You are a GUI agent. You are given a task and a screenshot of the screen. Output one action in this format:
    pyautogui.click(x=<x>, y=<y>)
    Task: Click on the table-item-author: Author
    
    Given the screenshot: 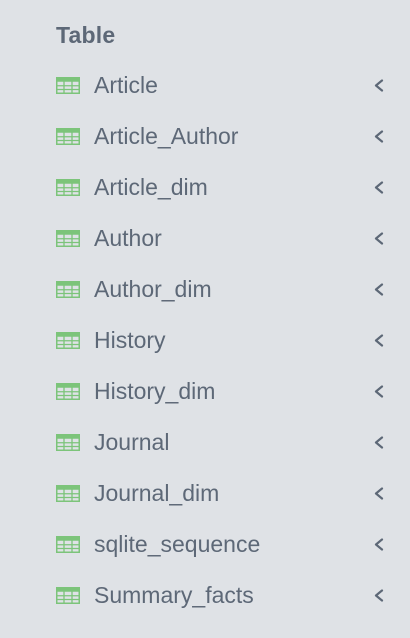 What is the action you would take?
    pyautogui.click(x=205, y=238)
    